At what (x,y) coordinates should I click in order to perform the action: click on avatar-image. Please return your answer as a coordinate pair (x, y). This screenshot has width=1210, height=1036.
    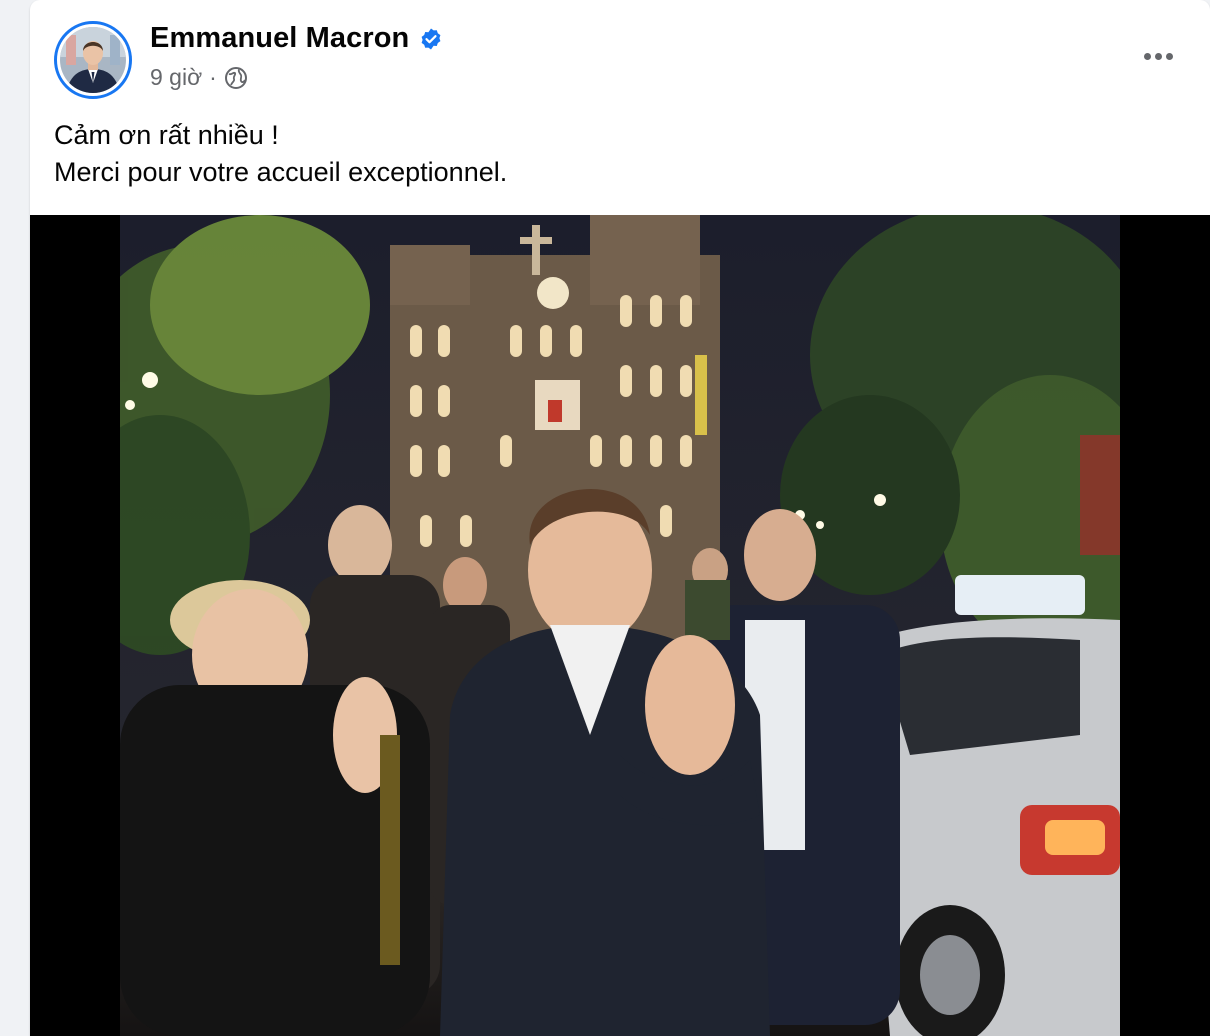
    Looking at the image, I should click on (93, 60).